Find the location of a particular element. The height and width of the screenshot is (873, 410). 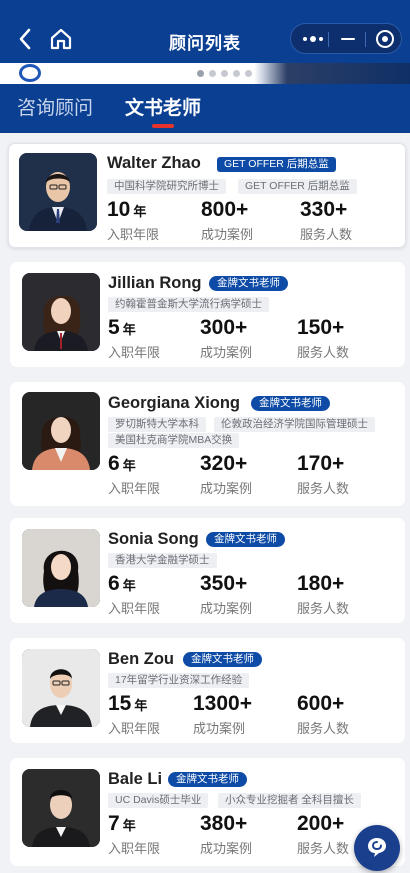

credential-tag: 美国杜克商学院MBA交换 is located at coordinates (174, 440).